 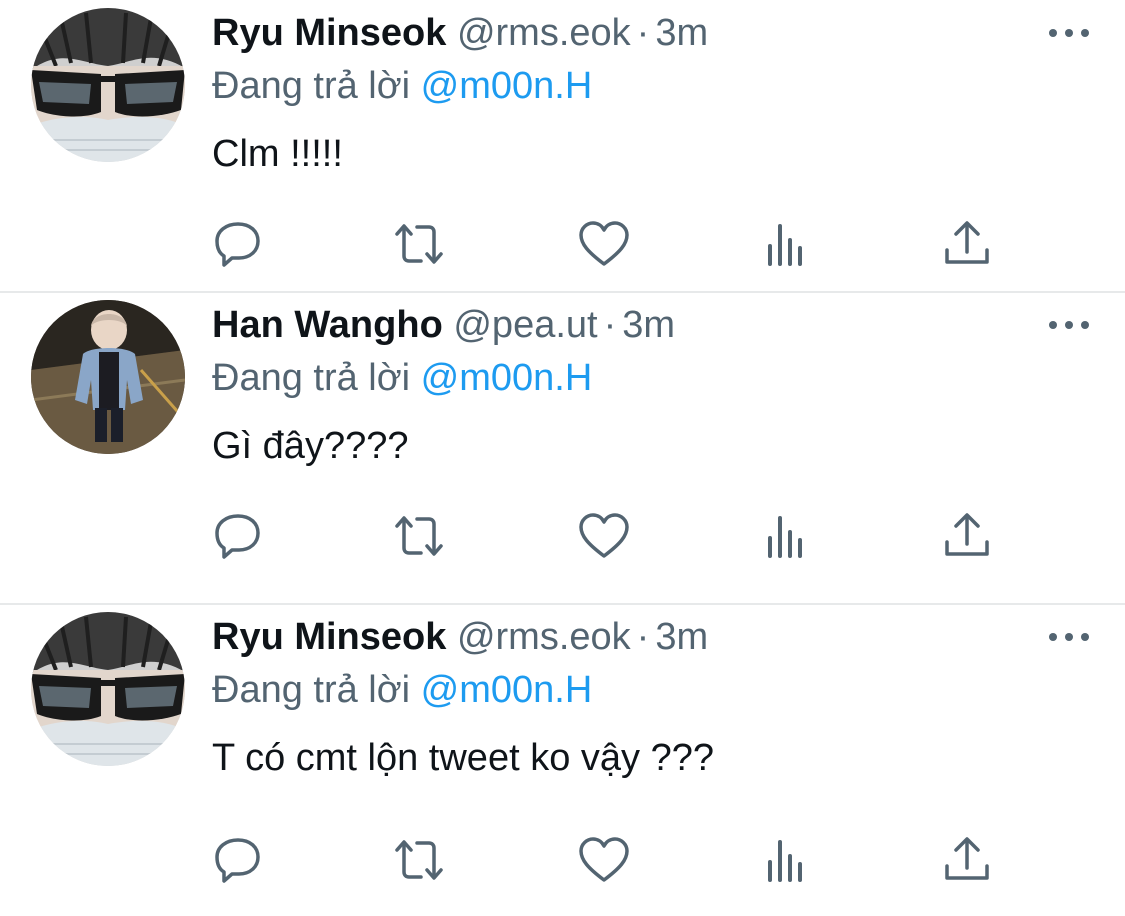 I want to click on display-name: Han Wangho, so click(x=327, y=325).